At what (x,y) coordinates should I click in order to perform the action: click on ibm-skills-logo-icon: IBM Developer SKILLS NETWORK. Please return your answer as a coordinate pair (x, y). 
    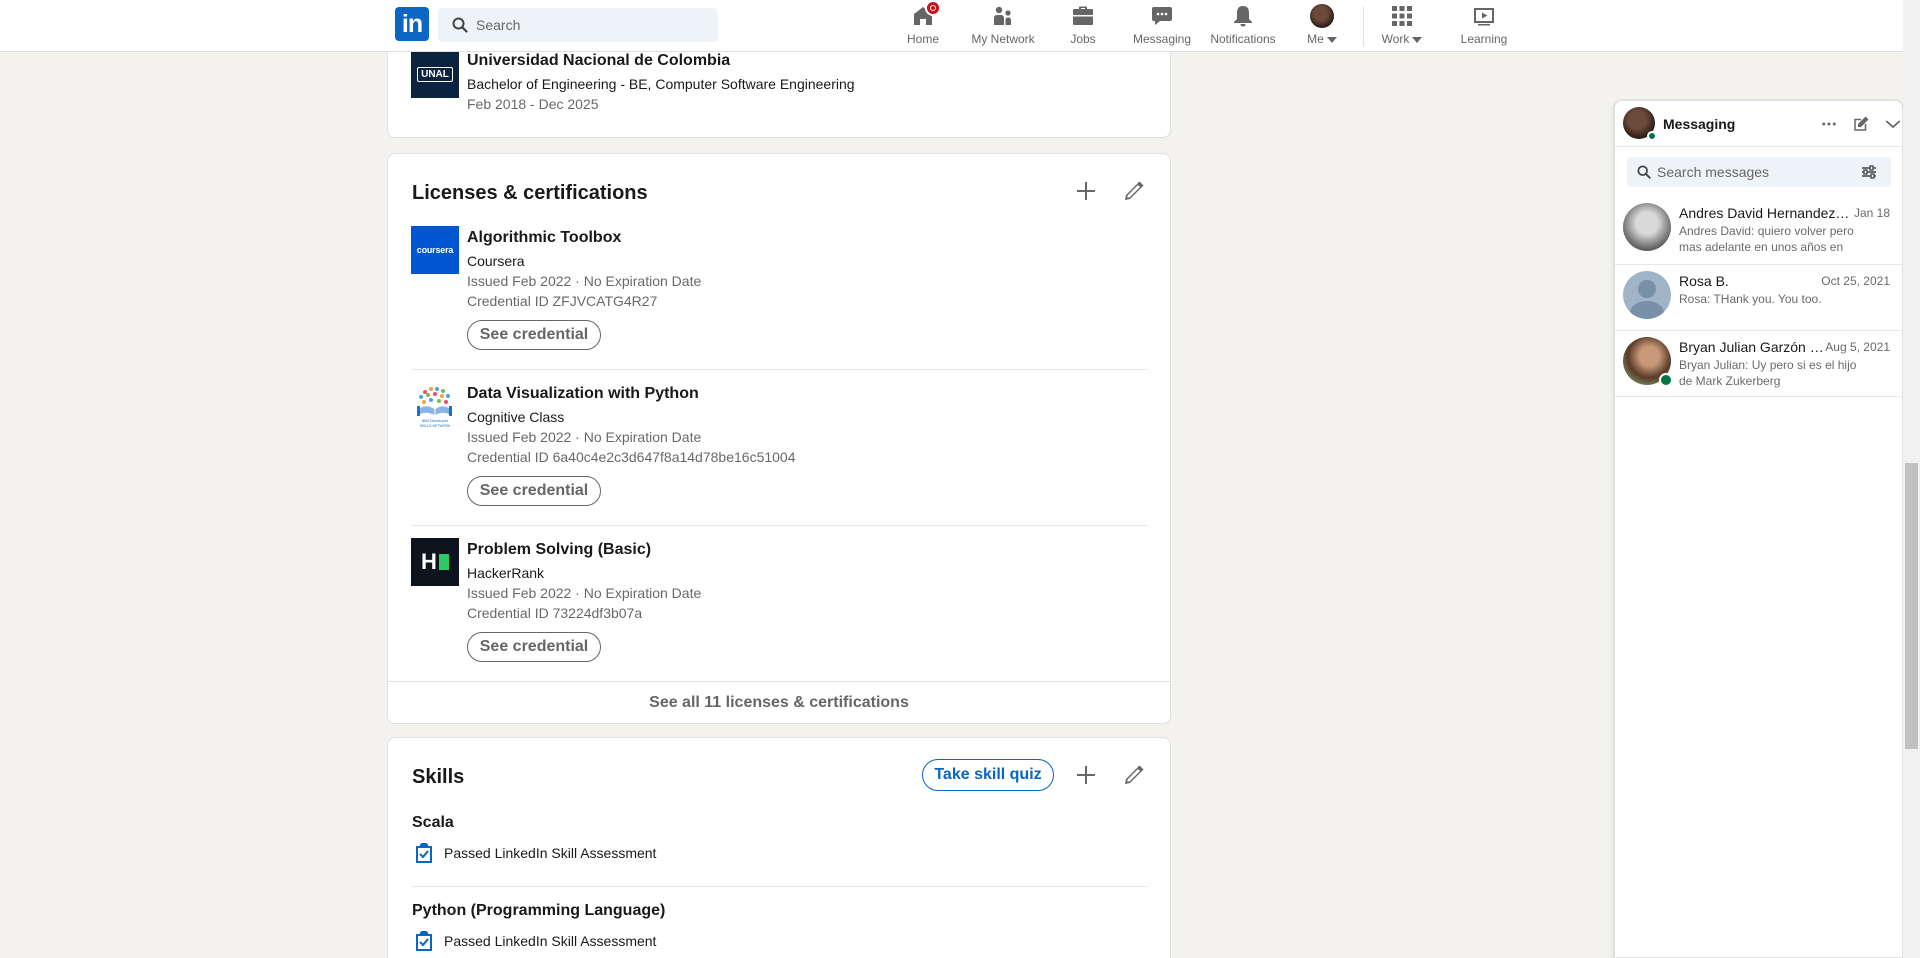
    Looking at the image, I should click on (434, 407).